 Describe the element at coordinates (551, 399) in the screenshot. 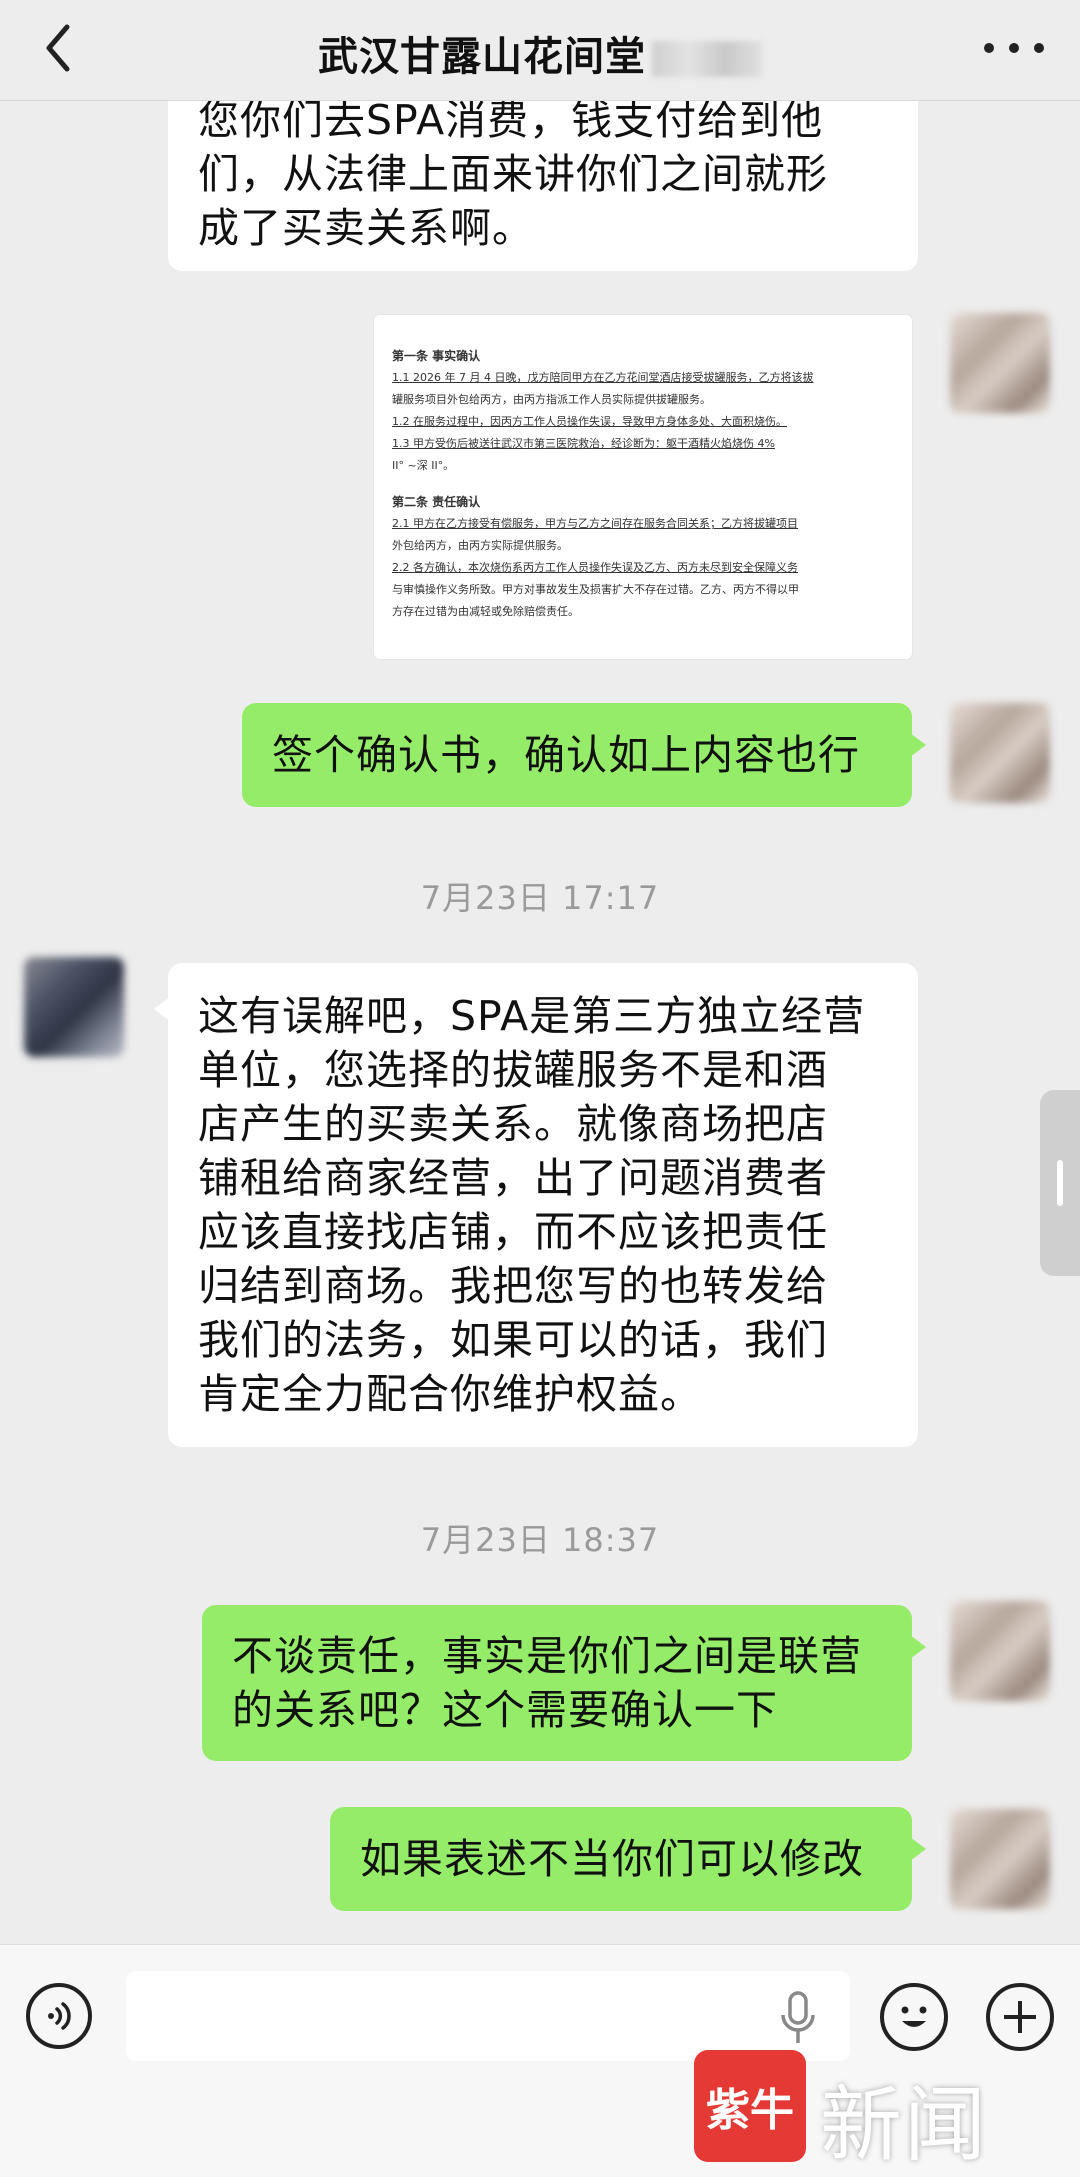

I see `doc-line: 罐服务项目外包给丙方，由丙方指派工作人员实际提供拔罐服务。` at that location.